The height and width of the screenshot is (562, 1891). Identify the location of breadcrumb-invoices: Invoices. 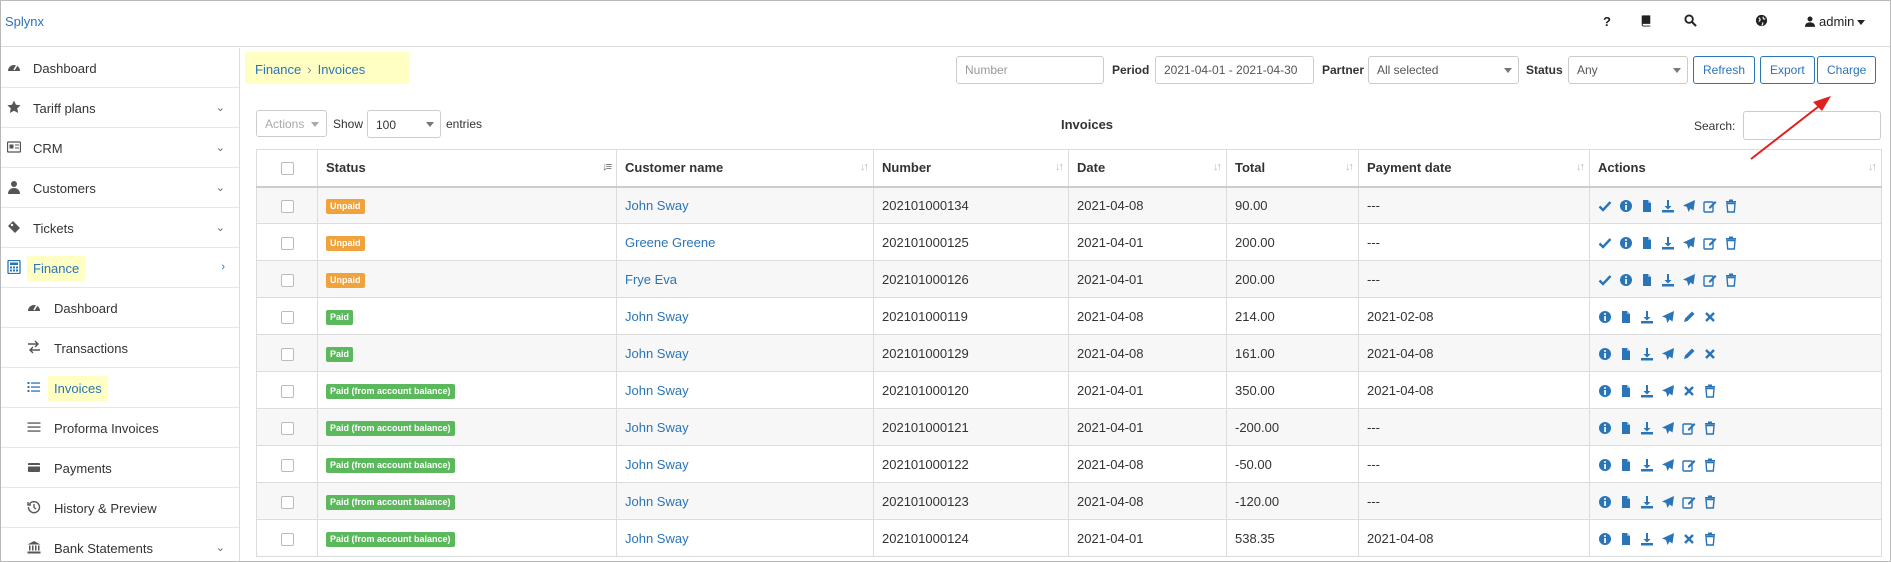
(342, 69).